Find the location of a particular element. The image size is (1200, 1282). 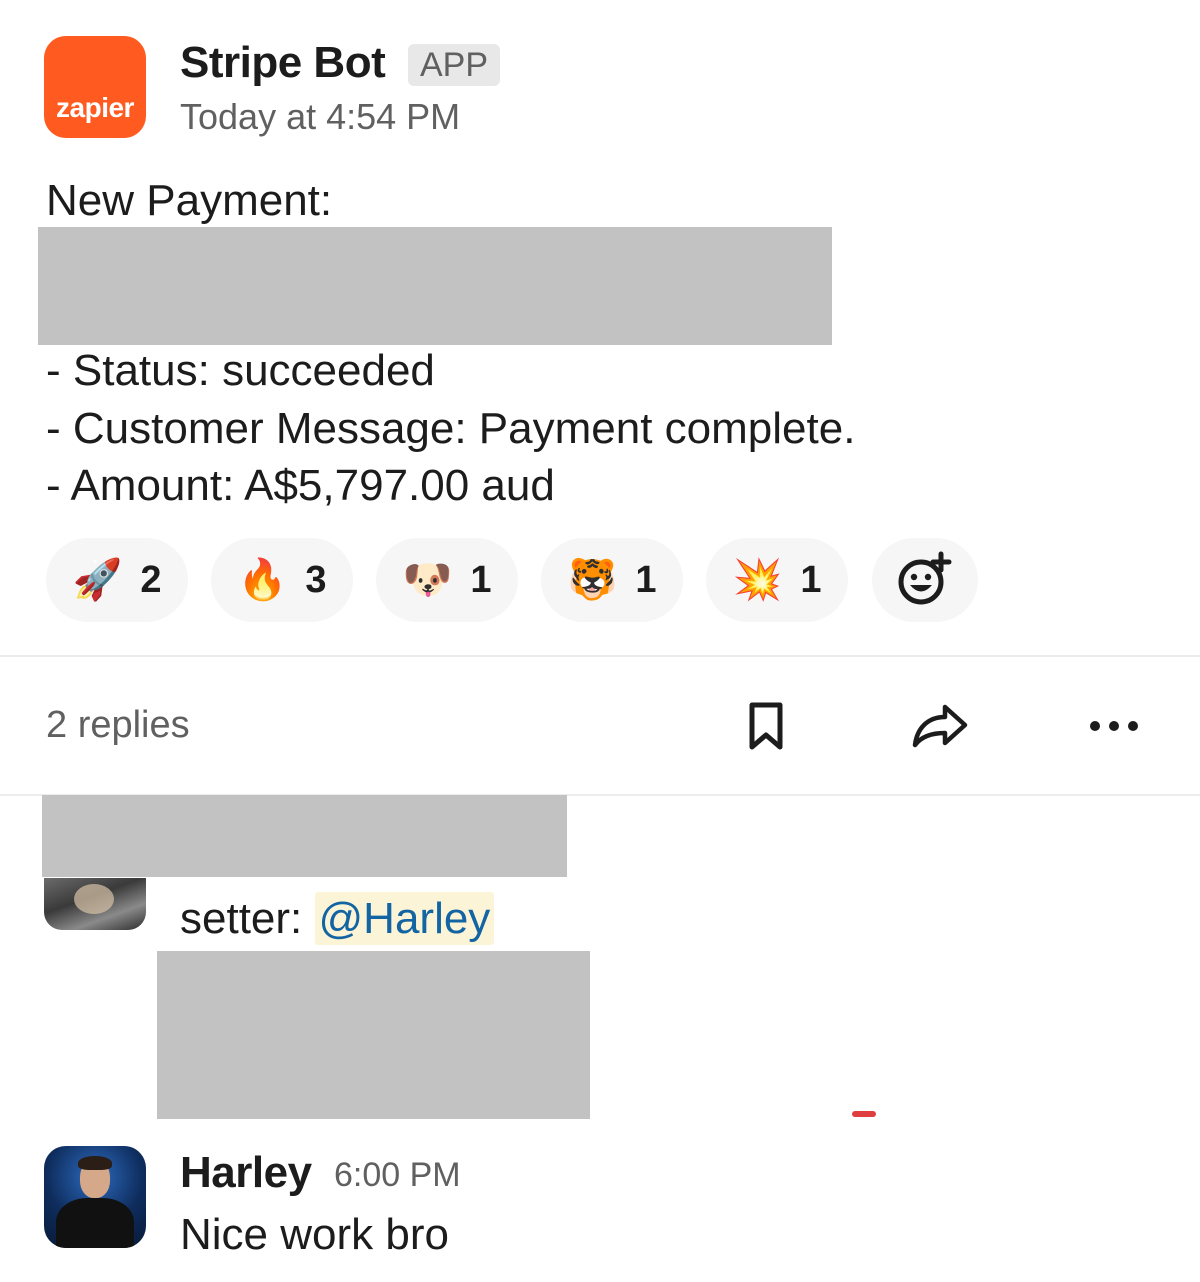

reaction-tiger: 🐯 1 is located at coordinates (612, 580).